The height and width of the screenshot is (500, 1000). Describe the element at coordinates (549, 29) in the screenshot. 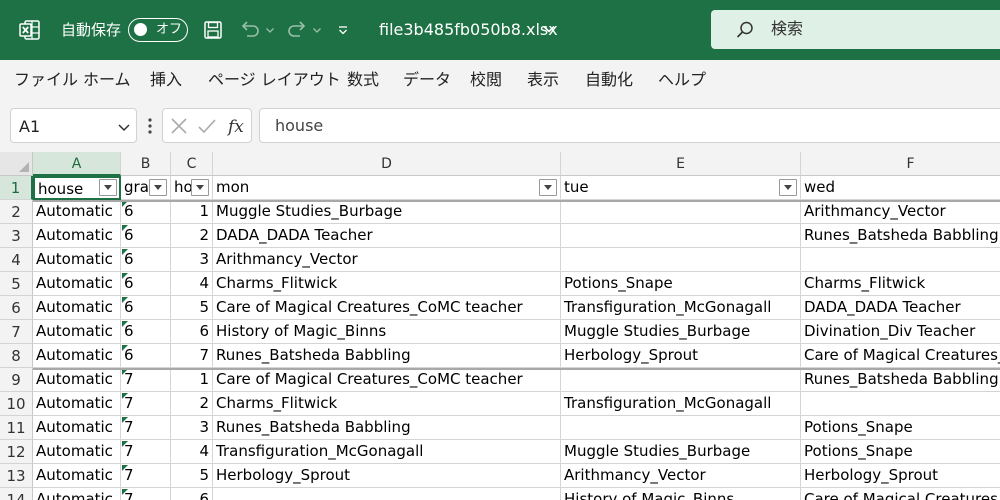

I see `file-name-chevron-icon` at that location.